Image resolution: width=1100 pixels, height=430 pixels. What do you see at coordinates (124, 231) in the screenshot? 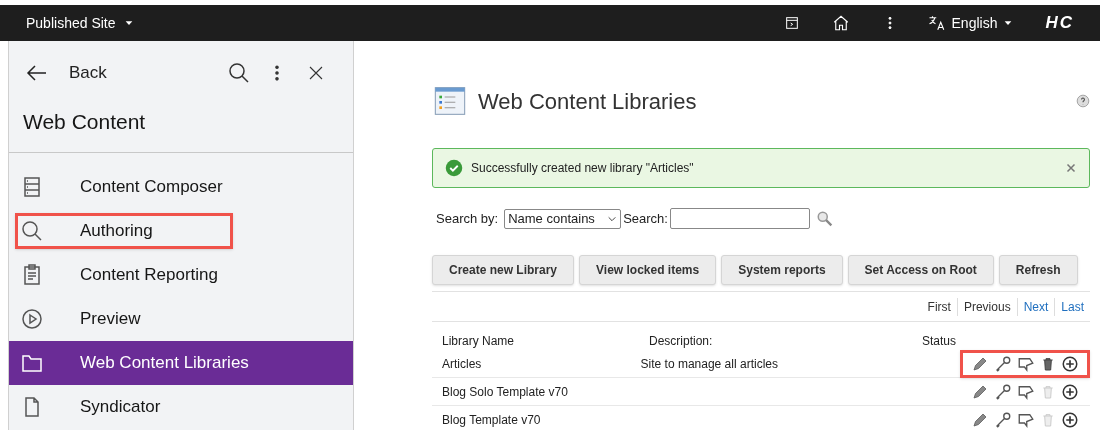
I see `highlight-box: Authoring` at bounding box center [124, 231].